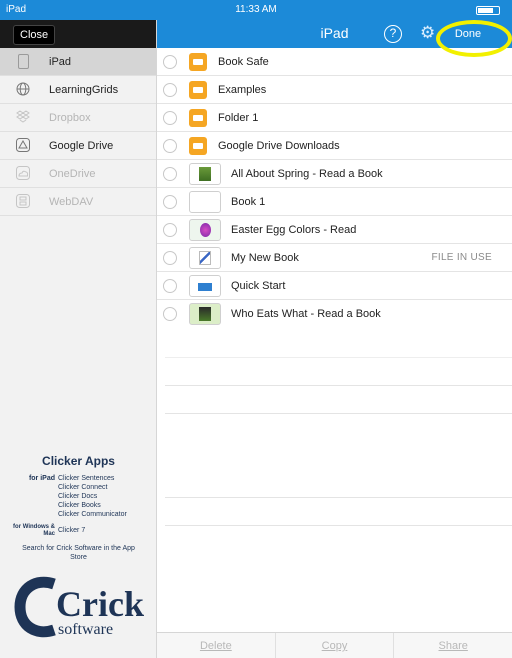 The image size is (512, 658). I want to click on promo-title: Clicker Apps, so click(78, 461).